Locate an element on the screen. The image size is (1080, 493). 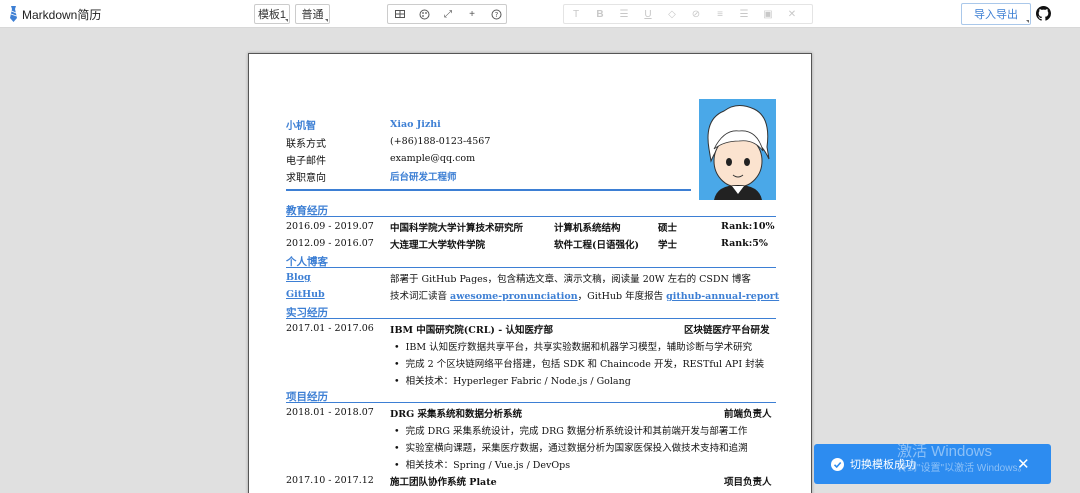
app-title: Markdown简历 is located at coordinates (62, 14).